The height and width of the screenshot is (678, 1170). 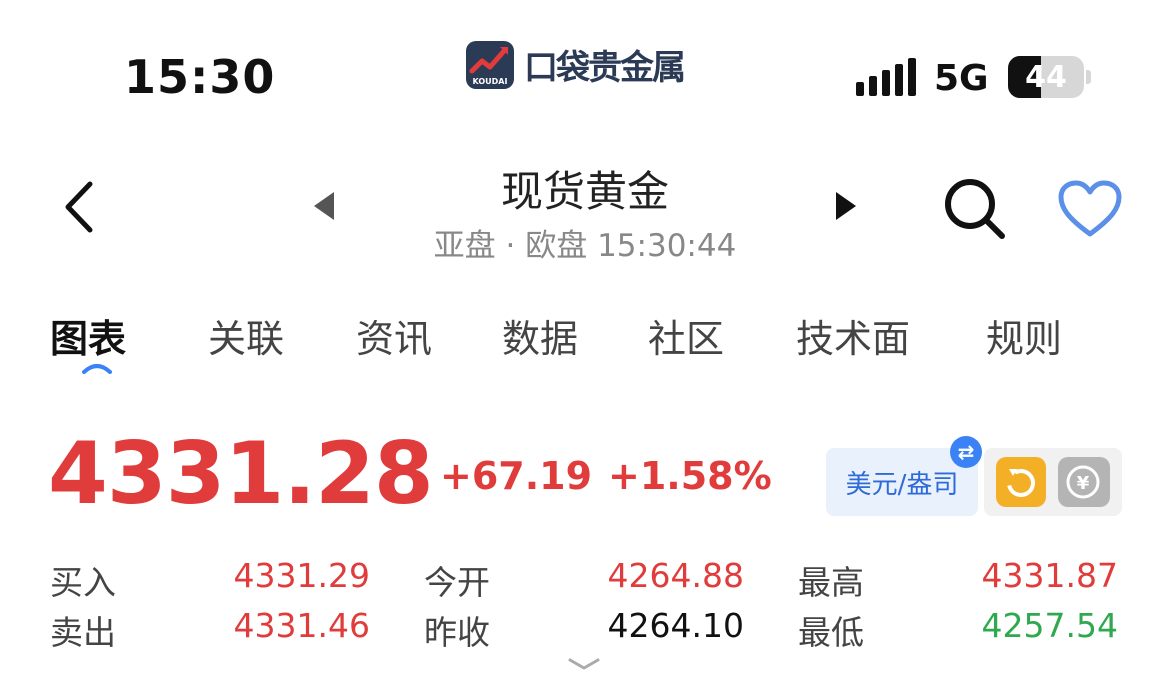 I want to click on tab-rules: 规则, so click(x=1024, y=335).